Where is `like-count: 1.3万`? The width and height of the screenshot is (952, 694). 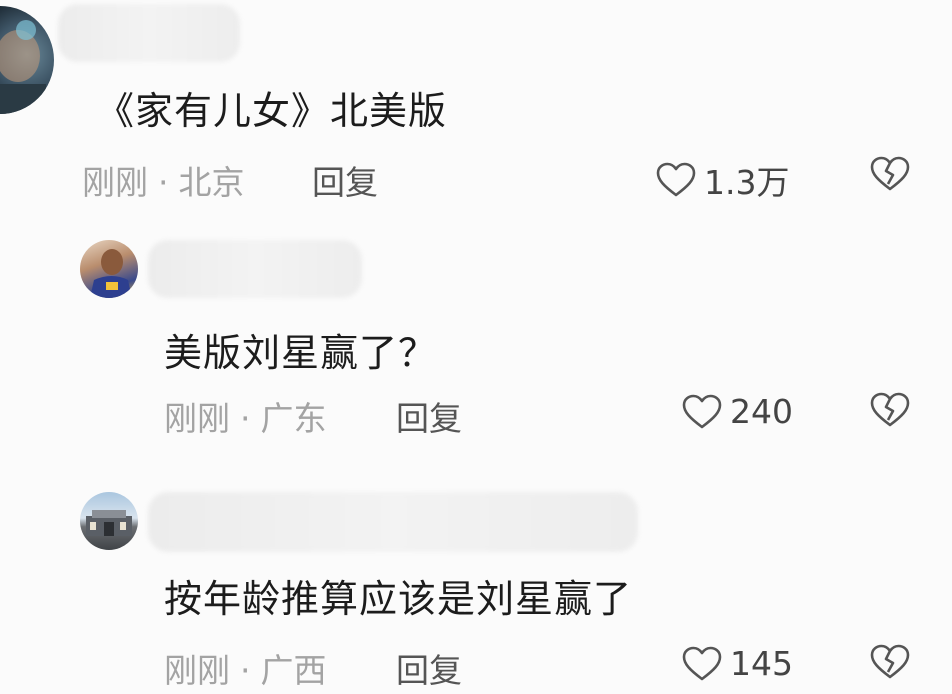
like-count: 1.3万 is located at coordinates (747, 182).